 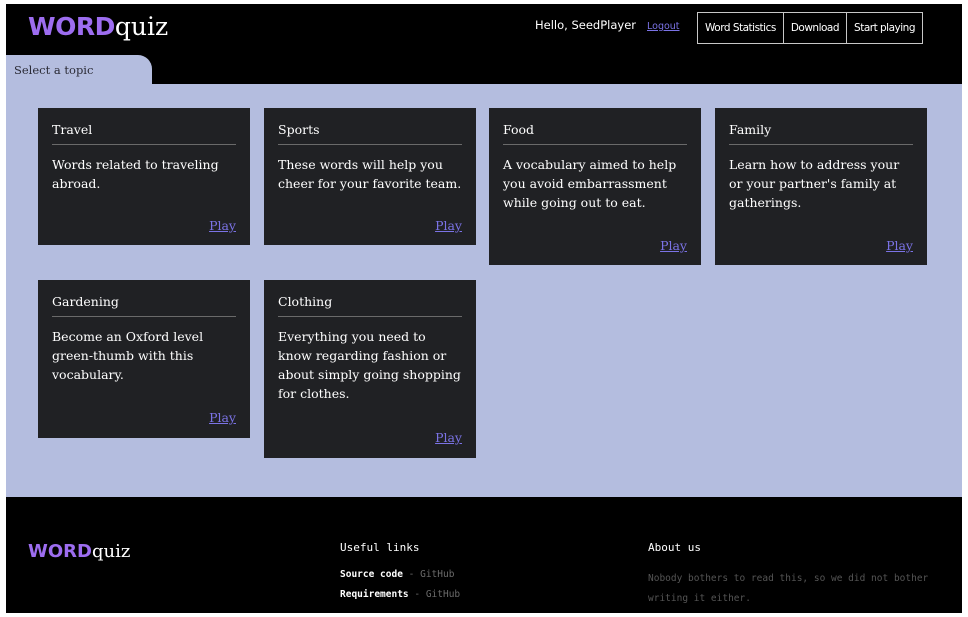 I want to click on topic-title: Travel, so click(x=144, y=133).